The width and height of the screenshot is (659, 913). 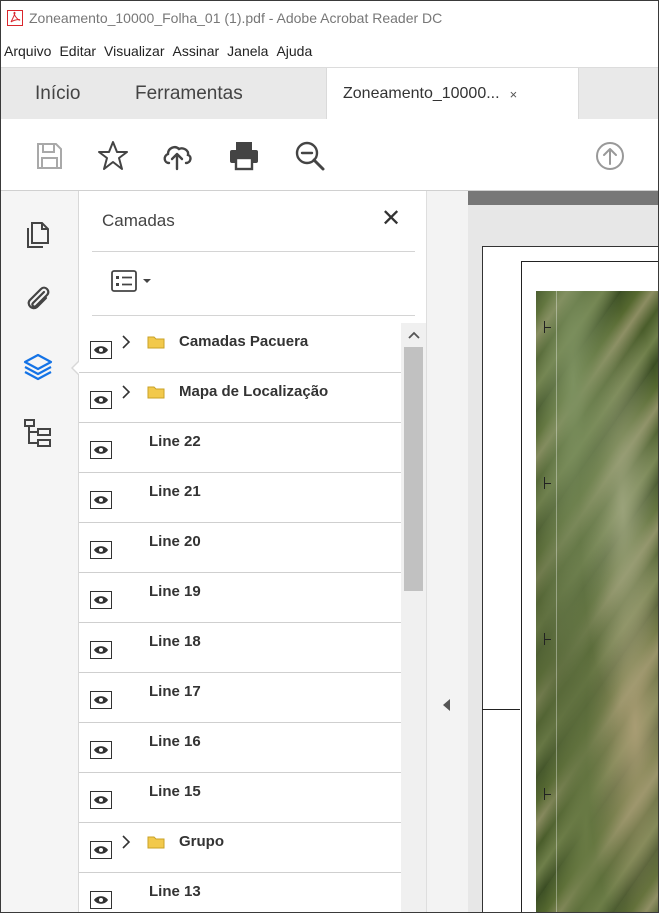 What do you see at coordinates (413, 469) in the screenshot?
I see `scrollbar-thumb` at bounding box center [413, 469].